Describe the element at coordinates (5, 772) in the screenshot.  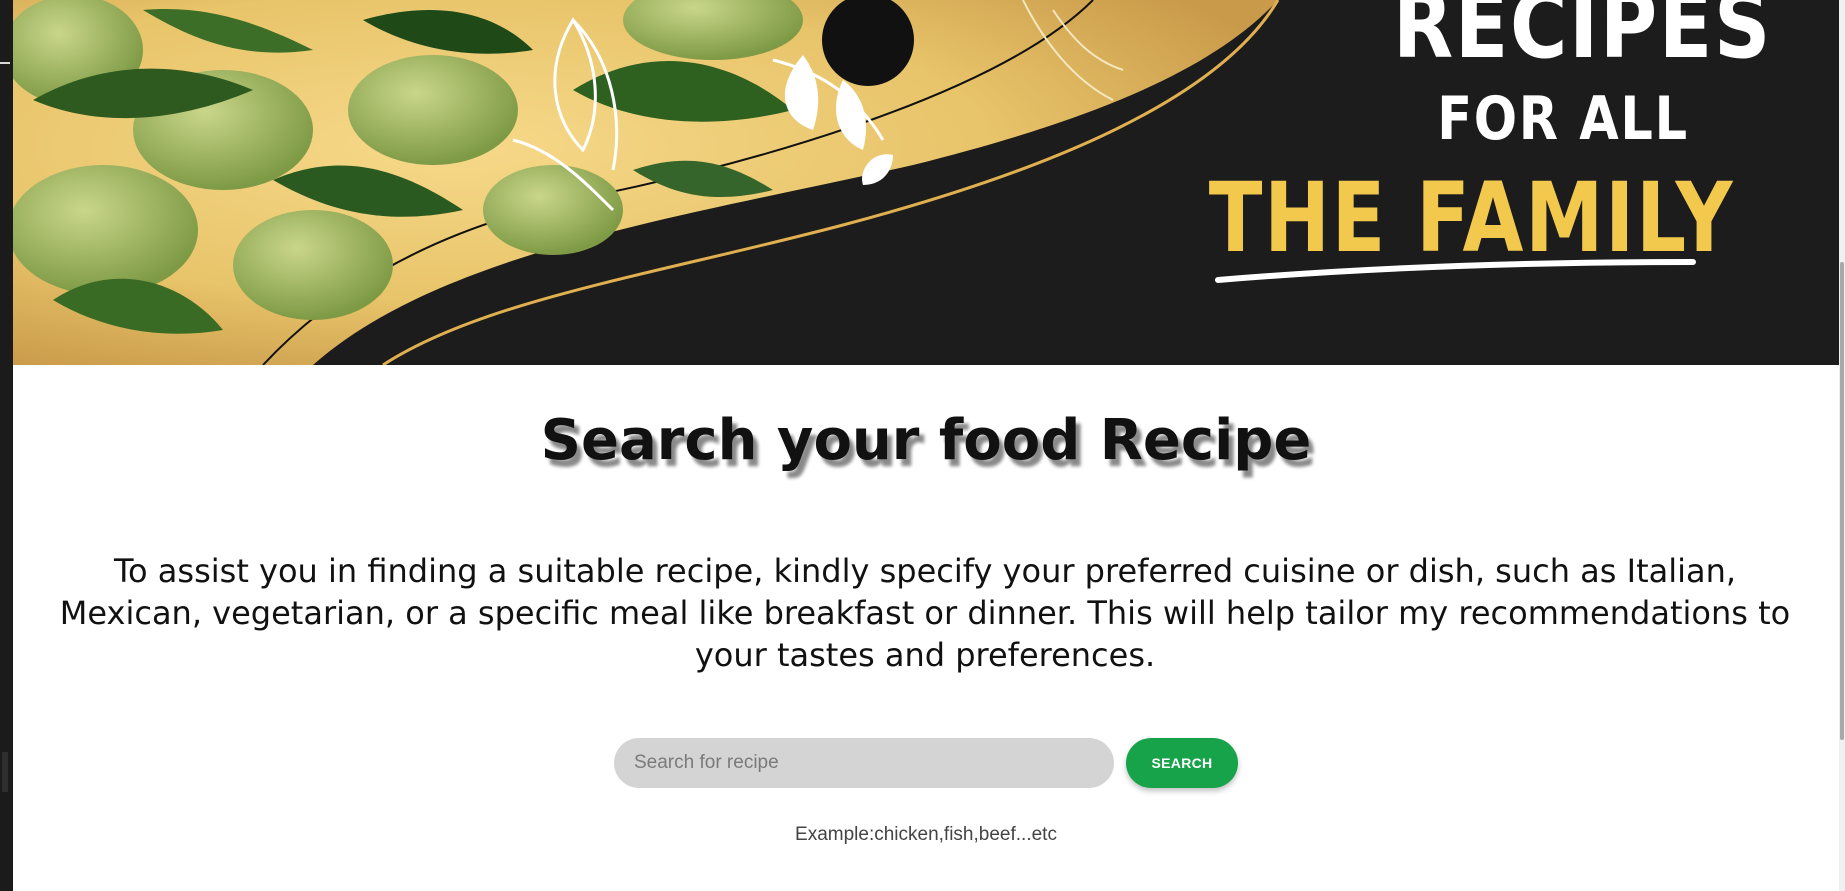
I see `edge-handle` at that location.